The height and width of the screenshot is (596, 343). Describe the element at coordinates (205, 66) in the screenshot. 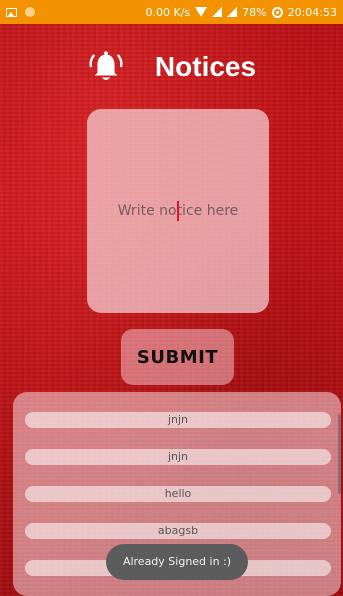

I see `page-title: Notices` at that location.